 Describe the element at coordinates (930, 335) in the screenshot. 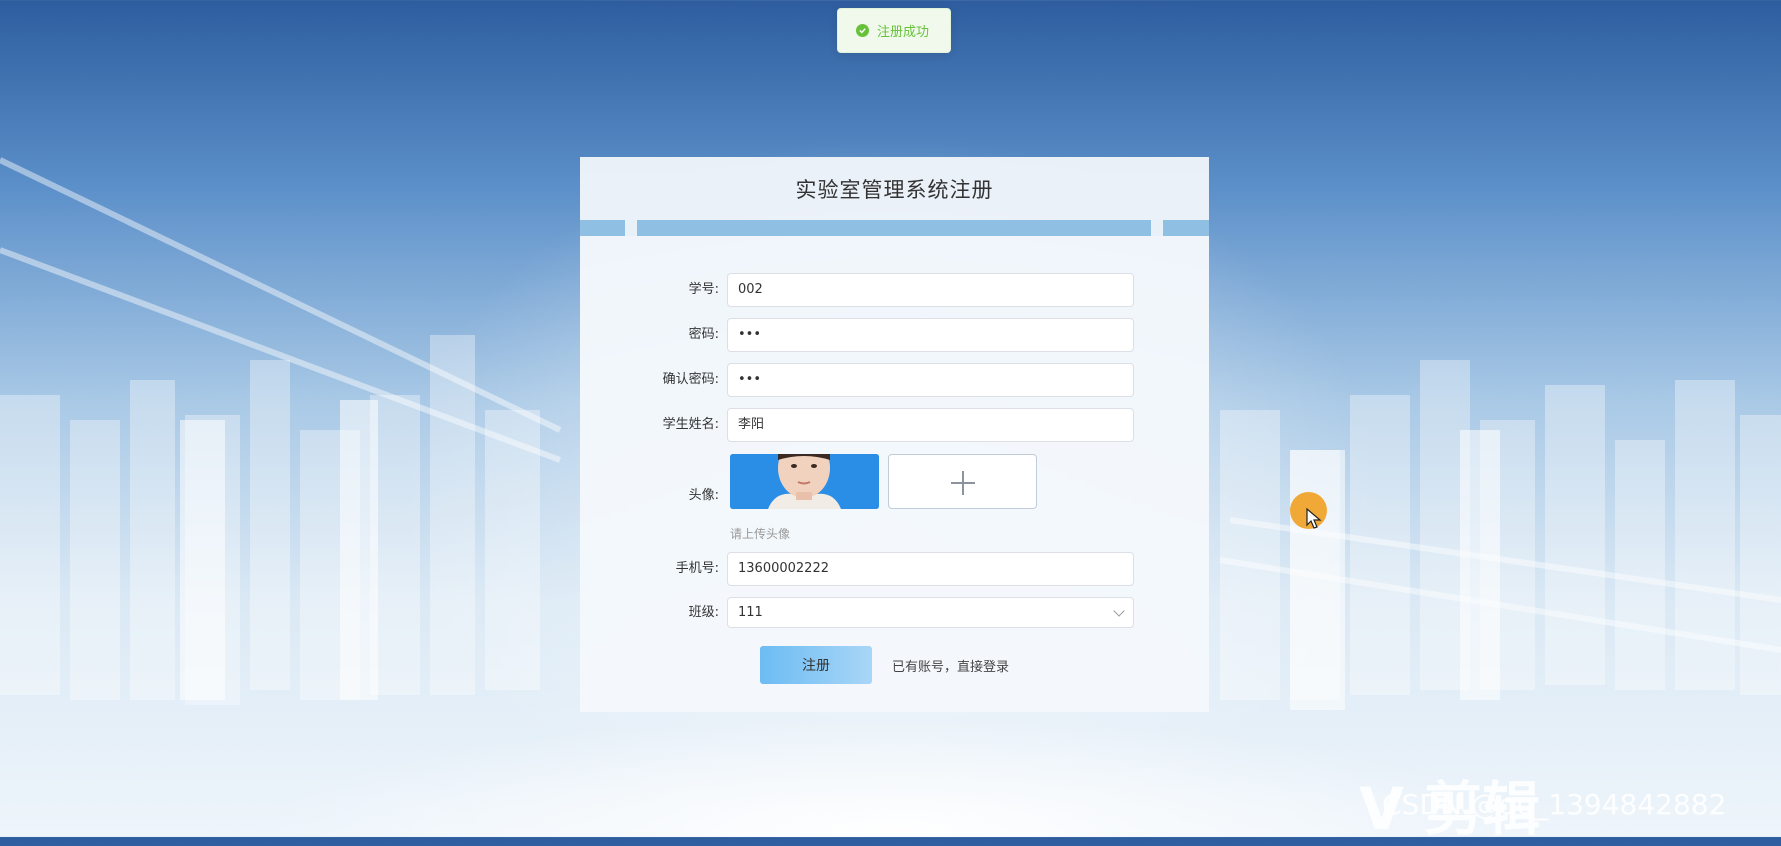

I see `password-input: •••` at that location.